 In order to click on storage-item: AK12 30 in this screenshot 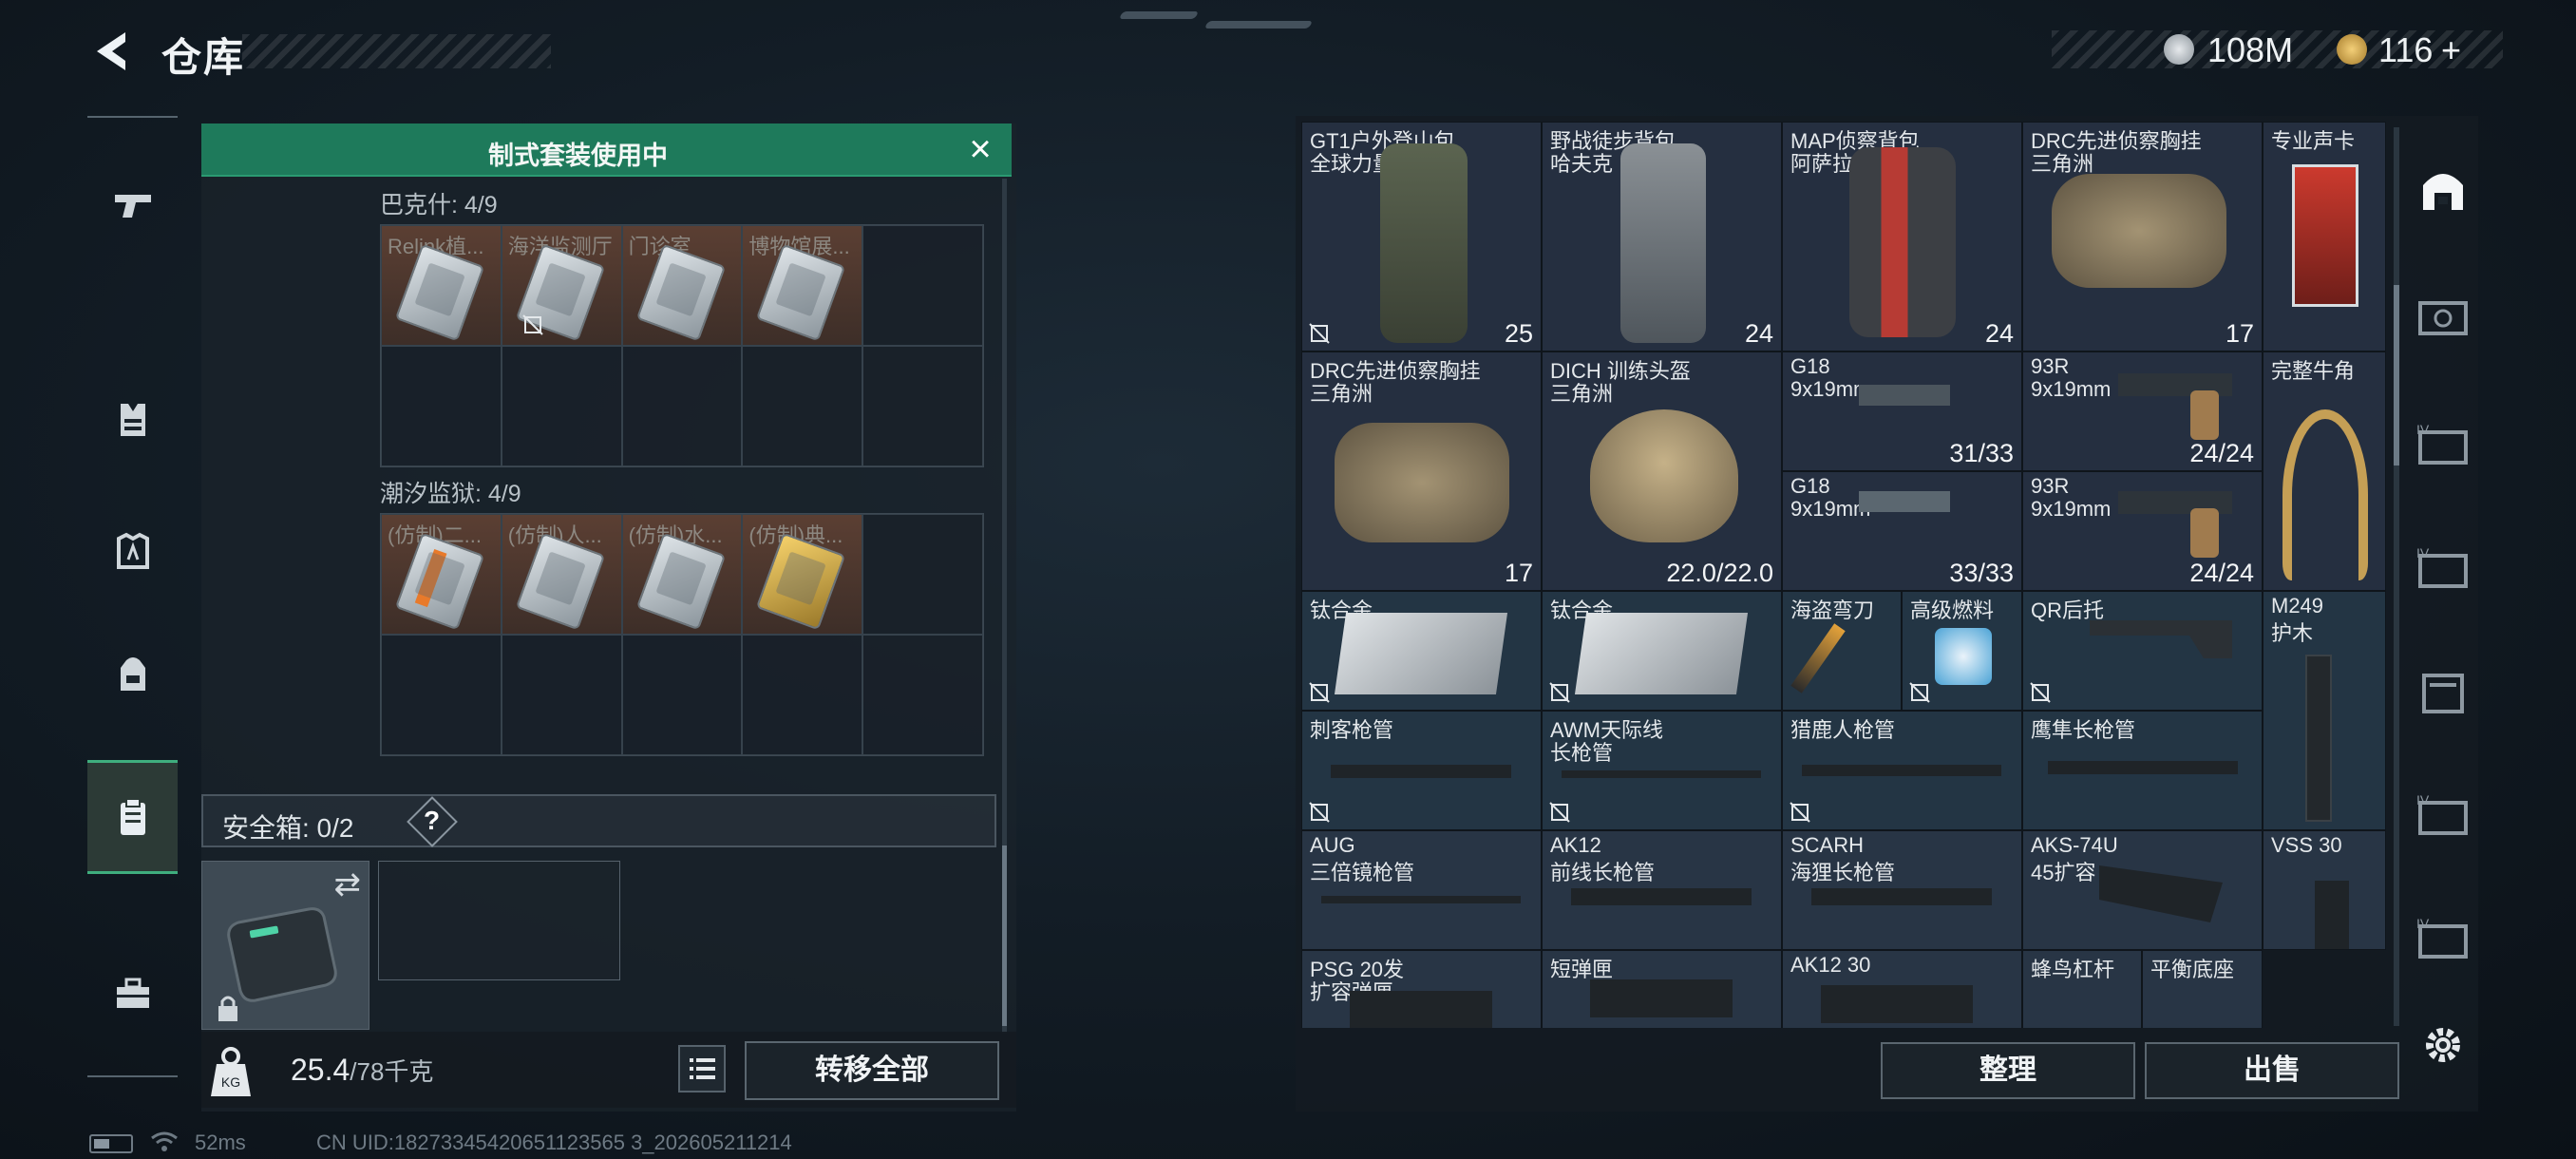, I will do `click(1902, 989)`.